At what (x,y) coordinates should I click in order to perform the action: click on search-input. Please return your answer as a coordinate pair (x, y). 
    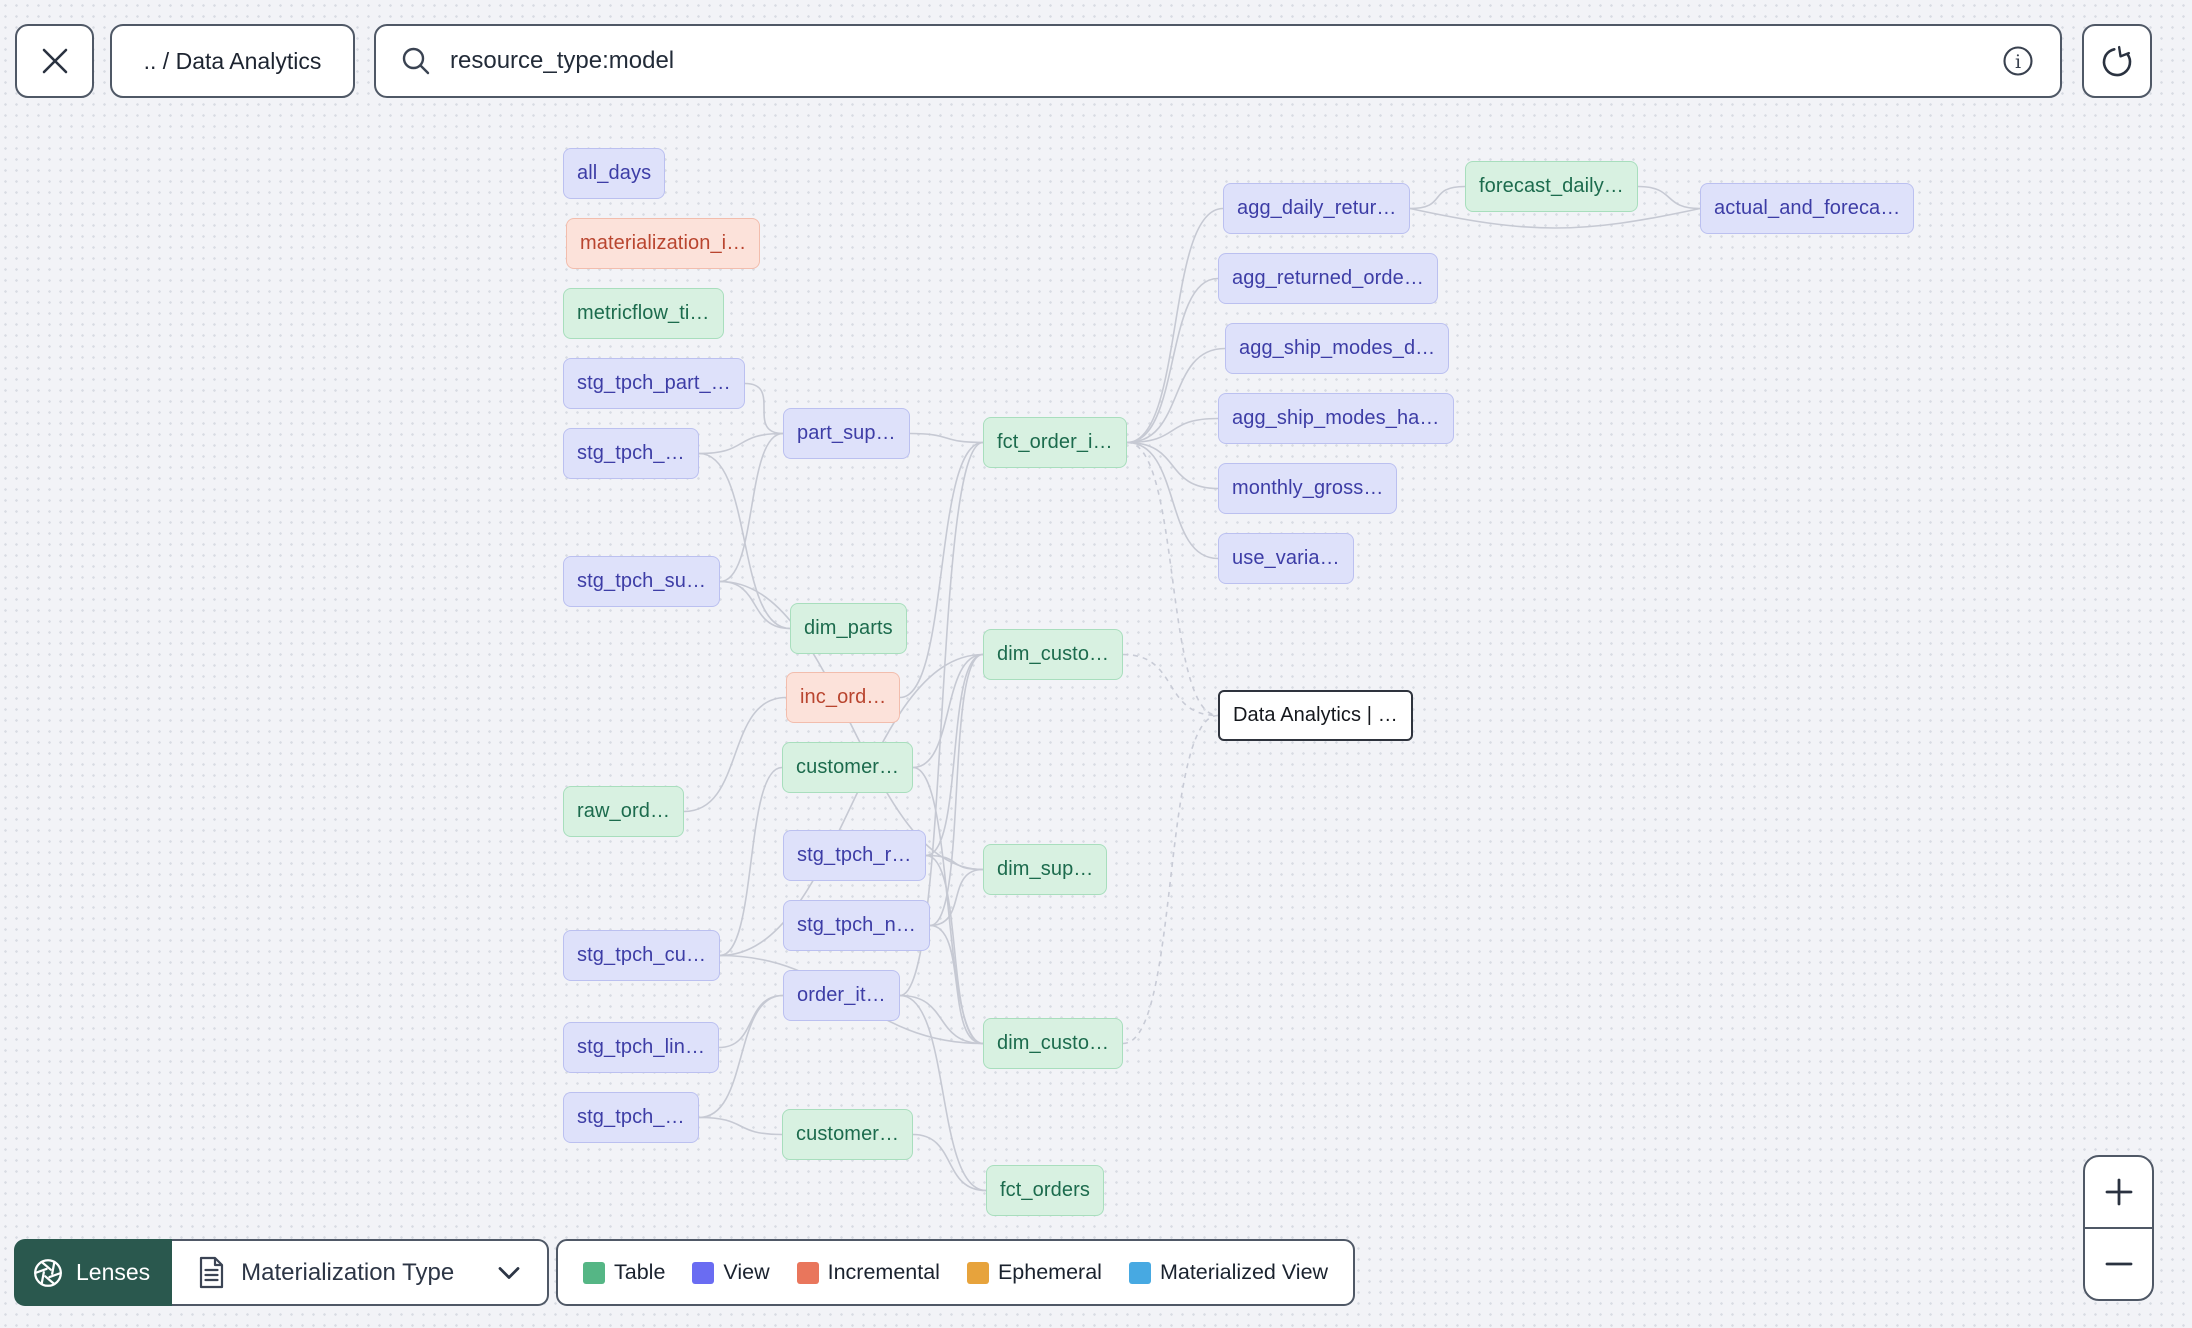
    Looking at the image, I should click on (1216, 61).